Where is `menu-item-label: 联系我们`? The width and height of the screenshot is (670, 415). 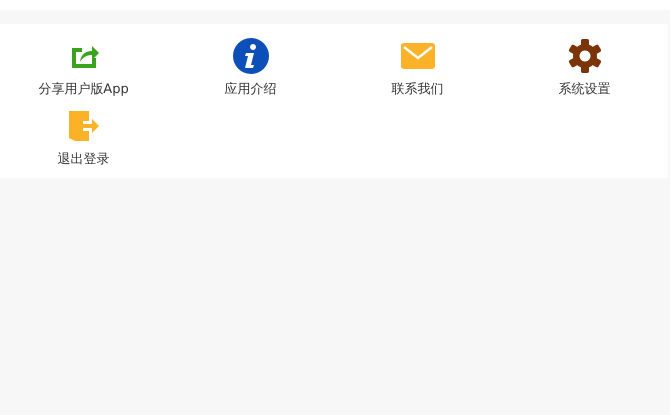
menu-item-label: 联系我们 is located at coordinates (418, 90).